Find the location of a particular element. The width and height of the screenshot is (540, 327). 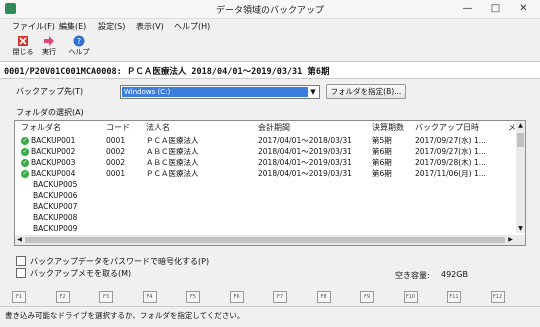

horizontal-scrollbar: ◀ ▶ is located at coordinates (270, 240).